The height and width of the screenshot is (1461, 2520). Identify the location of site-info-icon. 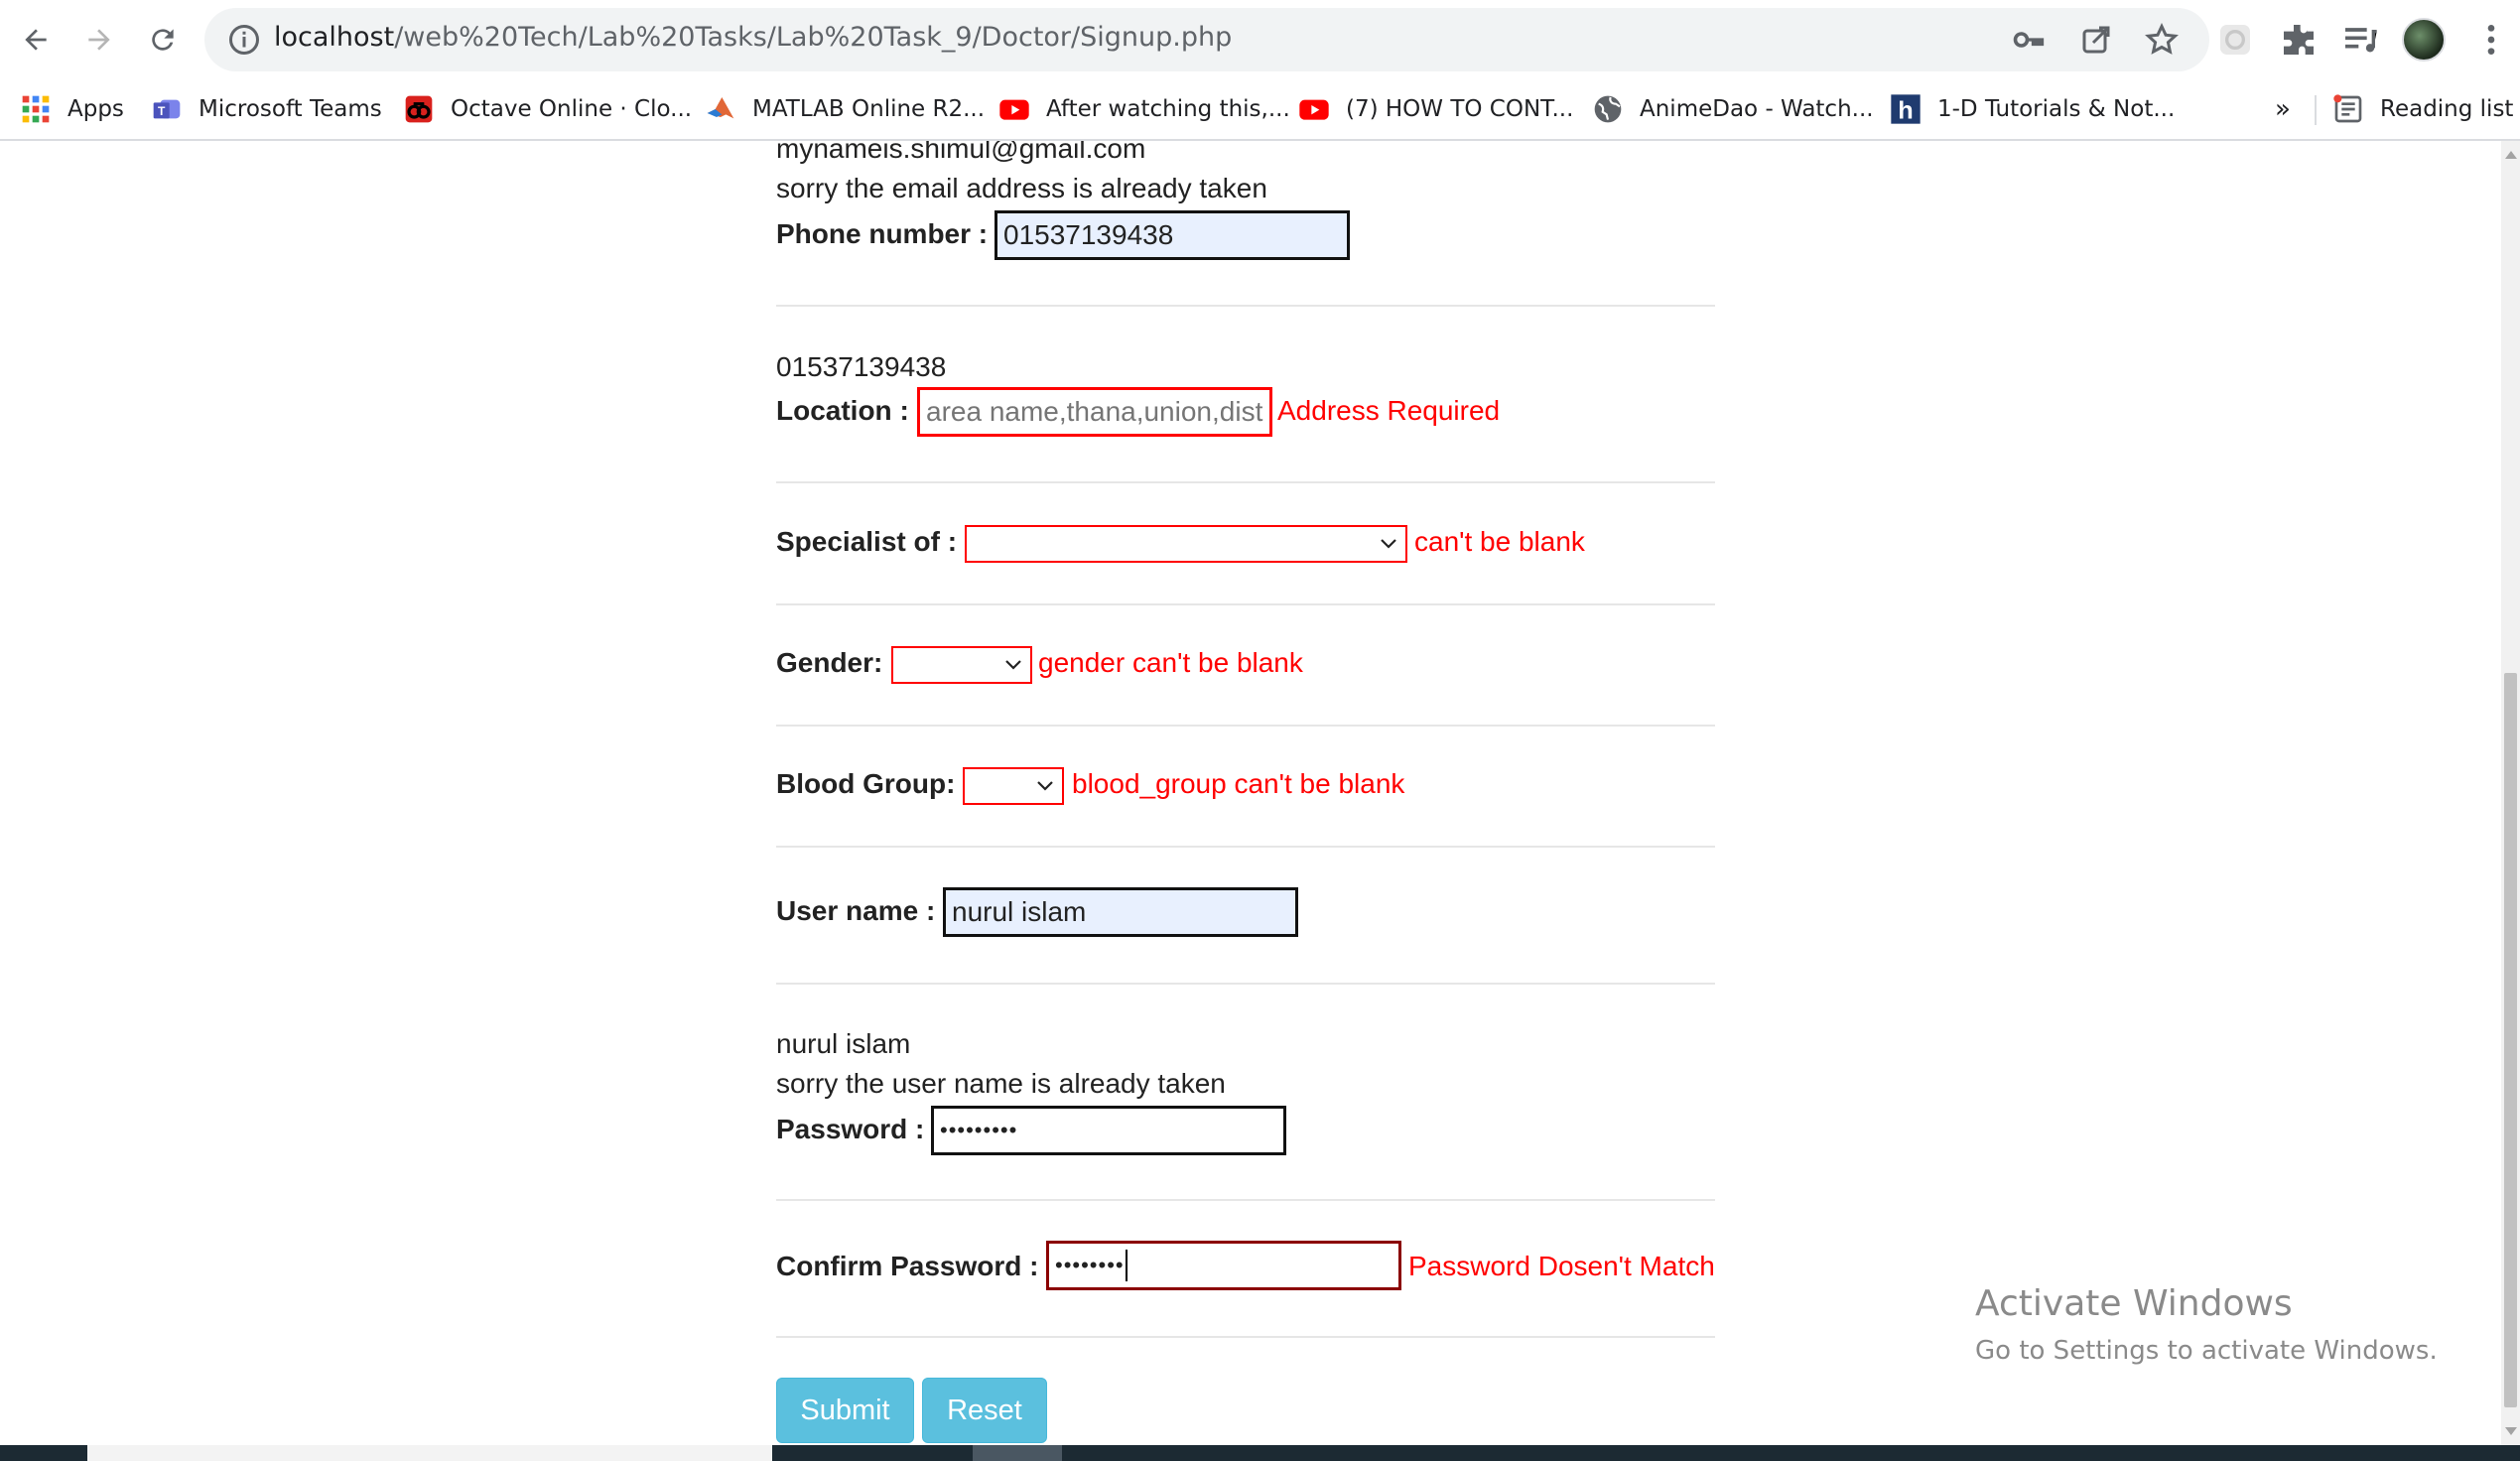
(244, 40).